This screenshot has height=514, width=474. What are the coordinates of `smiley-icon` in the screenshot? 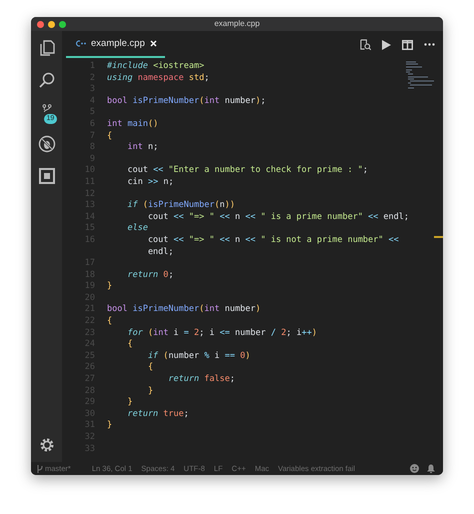 It's located at (414, 468).